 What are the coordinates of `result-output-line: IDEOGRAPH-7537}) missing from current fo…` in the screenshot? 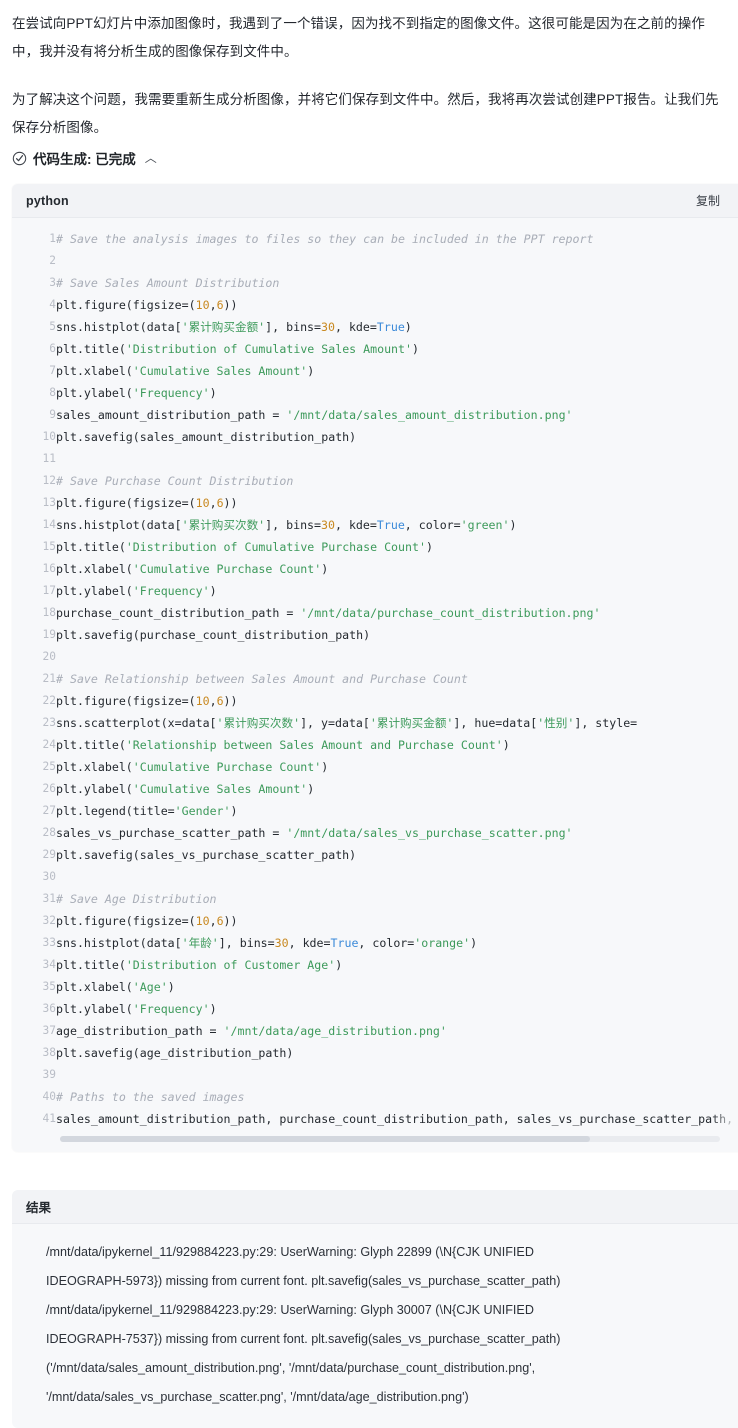 It's located at (303, 1339).